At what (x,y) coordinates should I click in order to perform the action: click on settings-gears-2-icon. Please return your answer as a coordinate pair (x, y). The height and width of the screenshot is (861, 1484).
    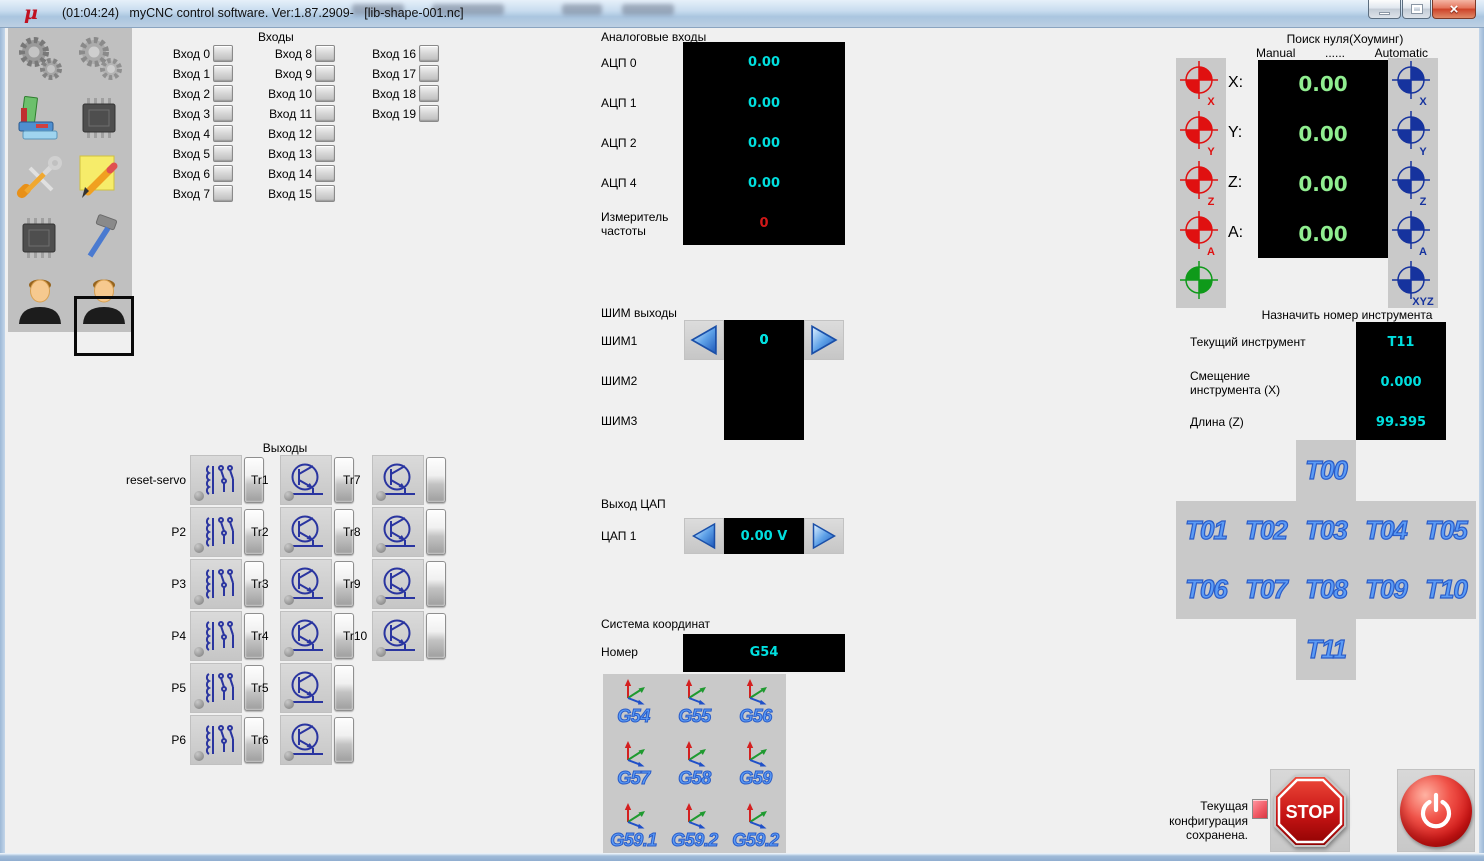
    Looking at the image, I should click on (100, 60).